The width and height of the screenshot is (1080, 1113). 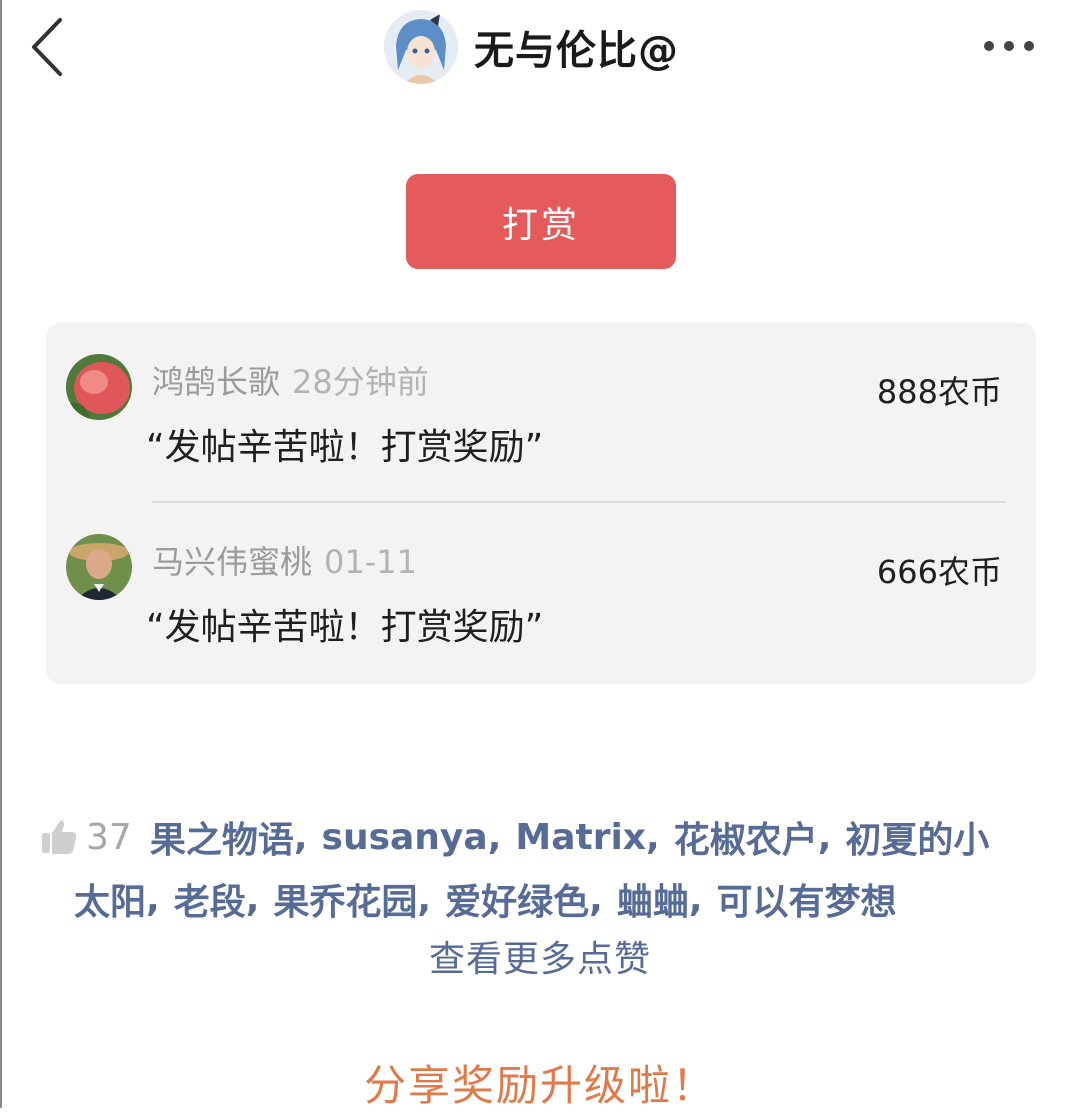 What do you see at coordinates (939, 392) in the screenshot?
I see `reward-amount: 888农币` at bounding box center [939, 392].